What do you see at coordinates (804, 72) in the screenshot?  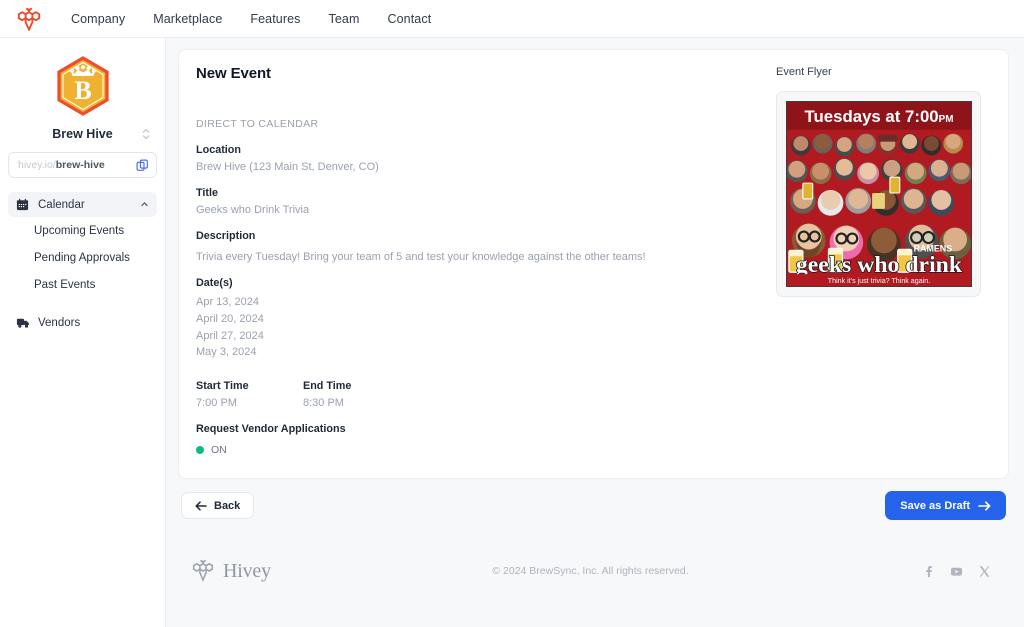 I see `event-flyer-label: Event Flyer` at bounding box center [804, 72].